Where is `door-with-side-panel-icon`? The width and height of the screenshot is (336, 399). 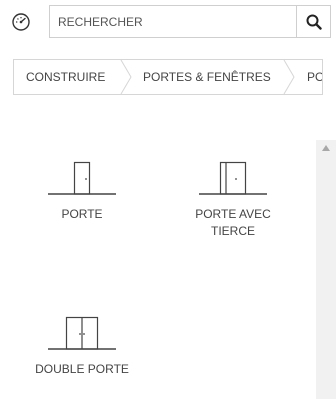
door-with-side-panel-icon is located at coordinates (233, 178).